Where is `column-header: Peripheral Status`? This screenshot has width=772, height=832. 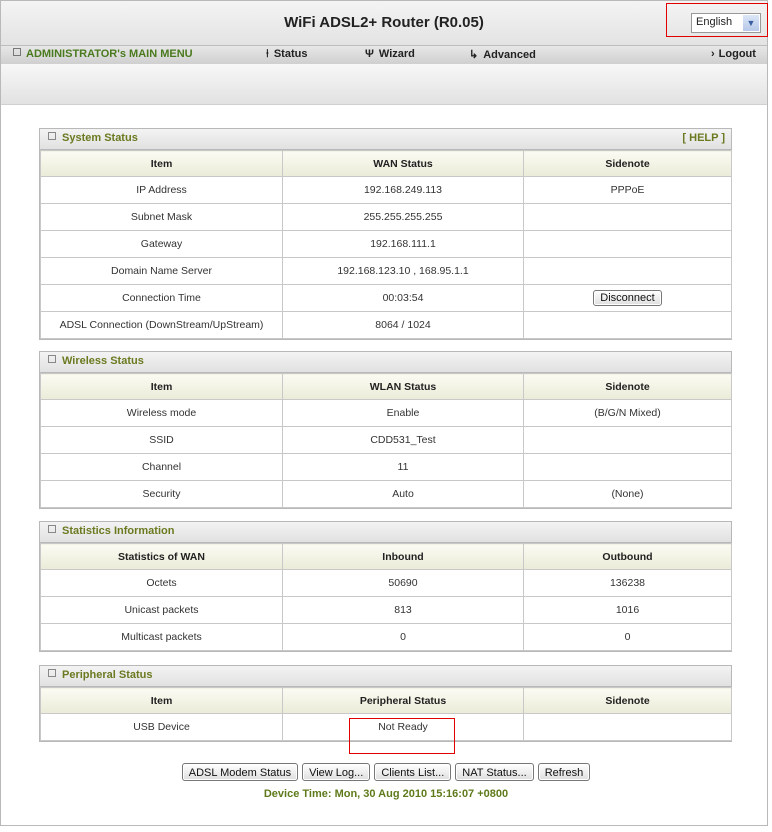
column-header: Peripheral Status is located at coordinates (403, 700).